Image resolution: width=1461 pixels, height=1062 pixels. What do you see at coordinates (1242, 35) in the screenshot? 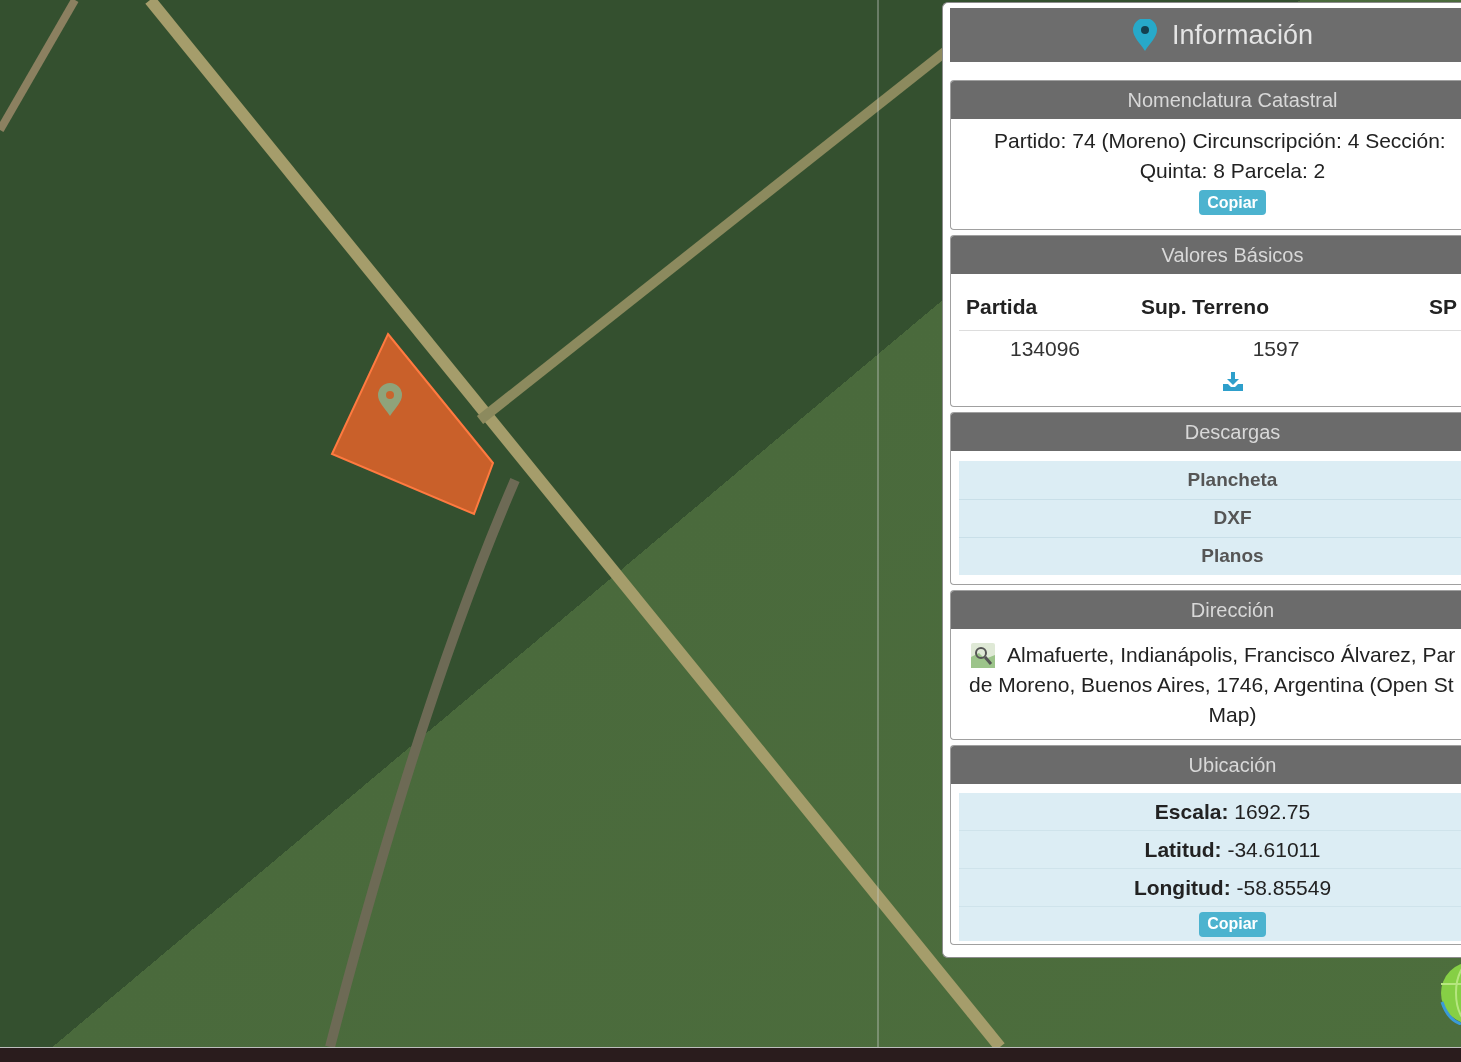
I see `panel-title: Información` at bounding box center [1242, 35].